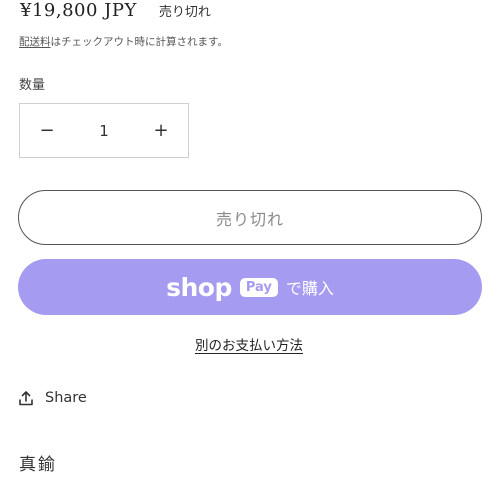 This screenshot has width=498, height=498. What do you see at coordinates (47, 130) in the screenshot?
I see `quantity-decrease-button: −` at bounding box center [47, 130].